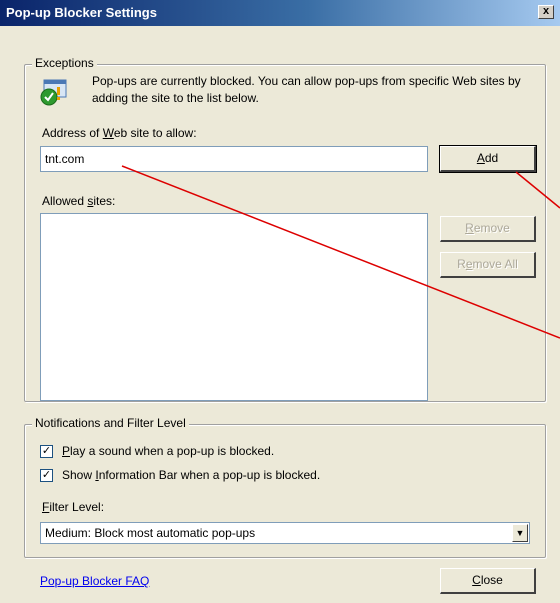 The image size is (560, 603). What do you see at coordinates (110, 423) in the screenshot?
I see `notifications-legend: Notifications and Filter Level` at bounding box center [110, 423].